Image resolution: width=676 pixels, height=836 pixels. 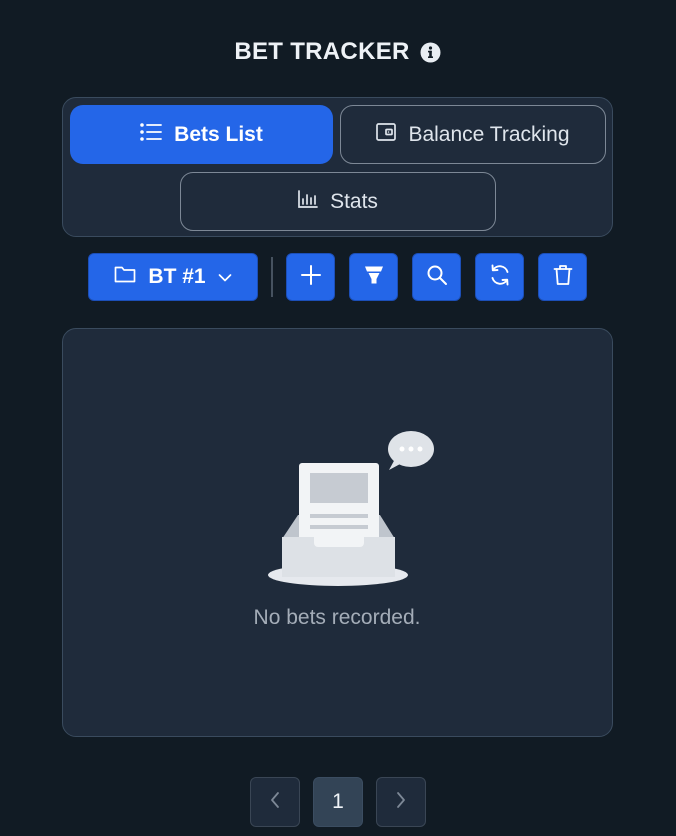 I want to click on page-title: BET TRACKER, so click(x=322, y=51).